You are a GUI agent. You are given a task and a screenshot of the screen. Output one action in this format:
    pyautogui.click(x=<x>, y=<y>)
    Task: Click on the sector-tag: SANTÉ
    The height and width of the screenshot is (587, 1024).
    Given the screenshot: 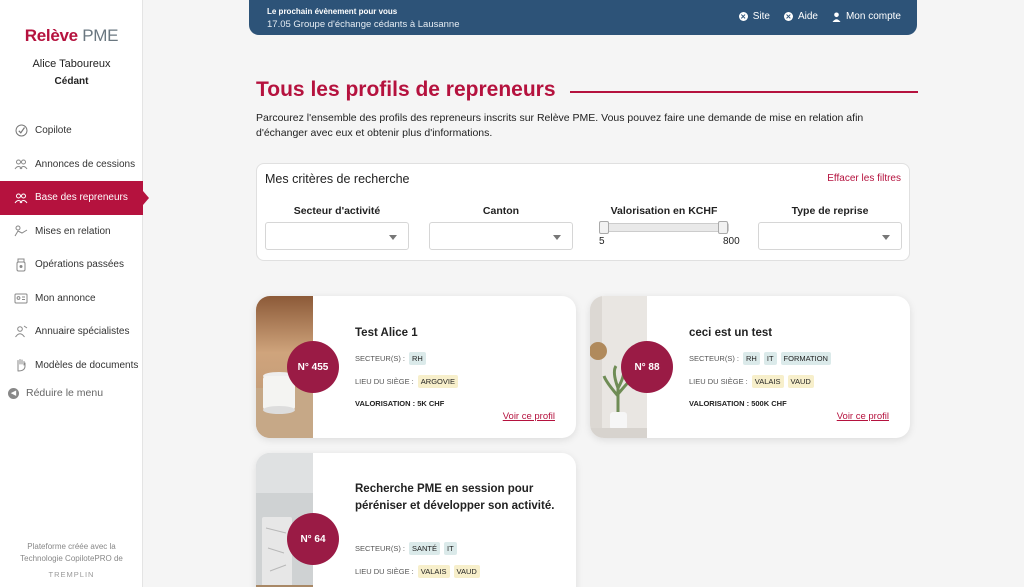 What is the action you would take?
    pyautogui.click(x=425, y=548)
    